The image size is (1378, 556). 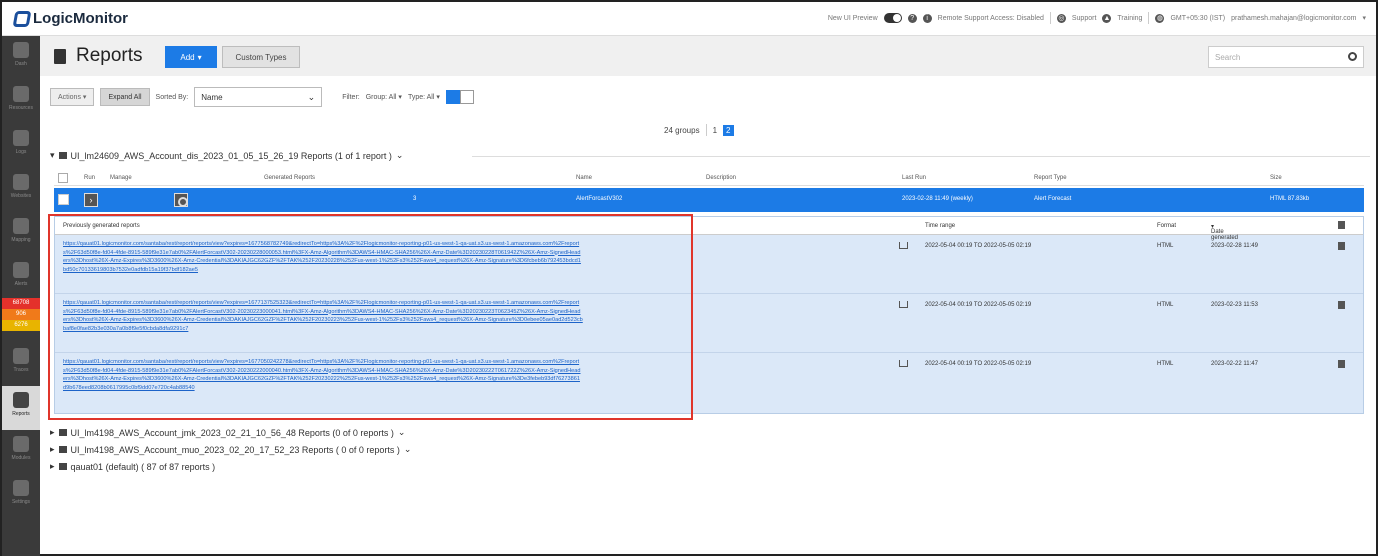 What do you see at coordinates (132, 466) in the screenshot?
I see `report-group-collapsed: ▸ qauat01 (default) ( 87 of 87 reports )` at bounding box center [132, 466].